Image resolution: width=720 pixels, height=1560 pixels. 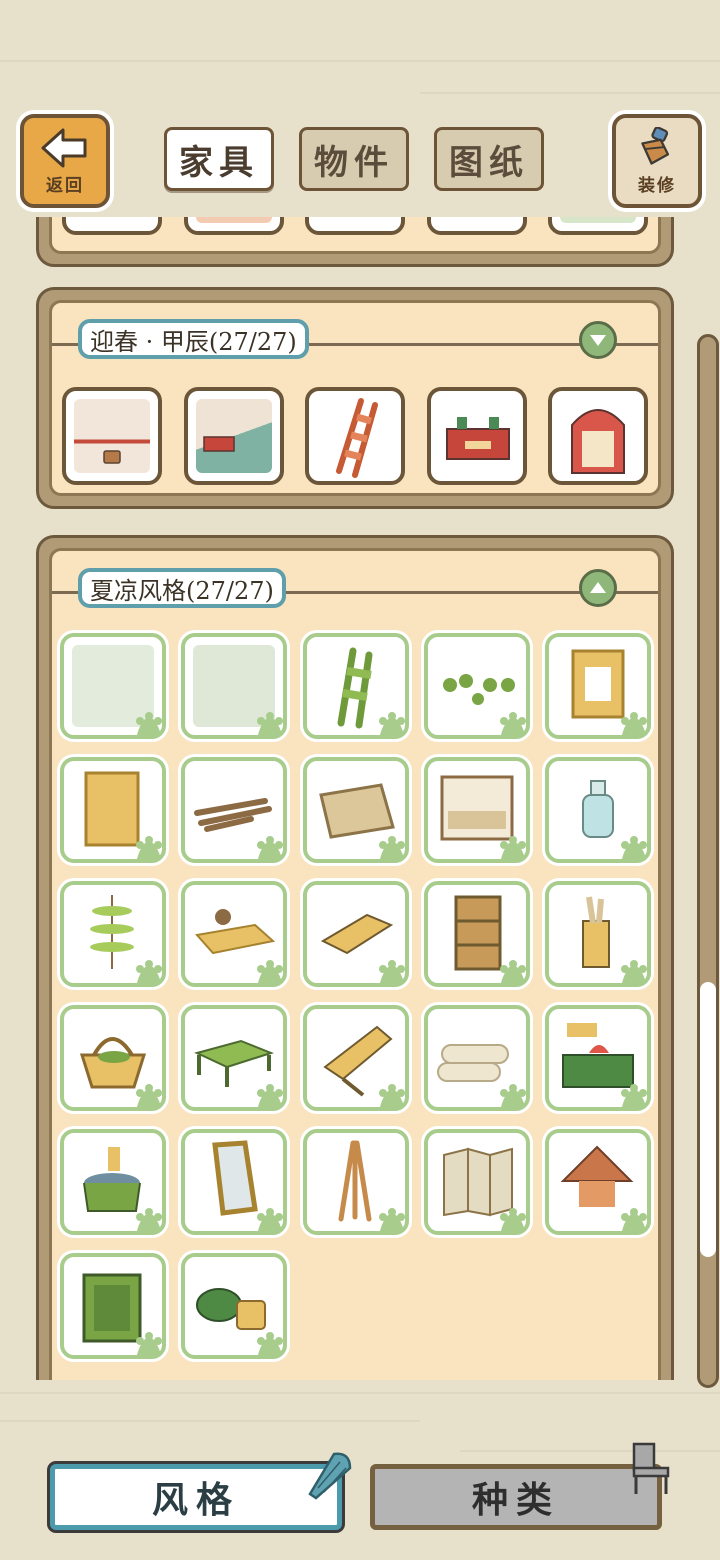 I want to click on summer-item-bamboo-shelf, so click(x=477, y=934).